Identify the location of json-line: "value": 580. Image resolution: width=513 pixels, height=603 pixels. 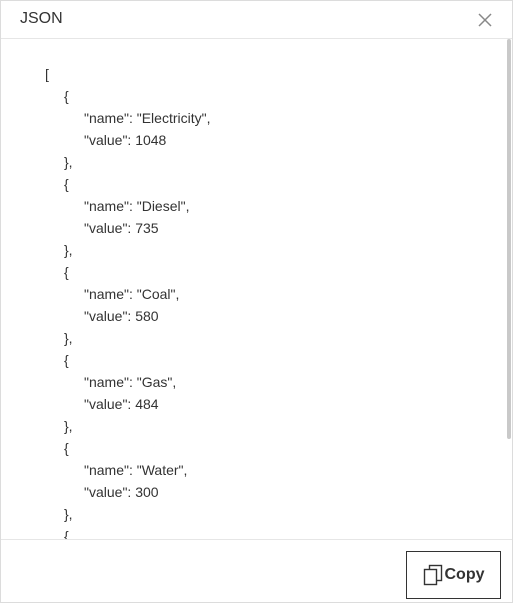
(121, 316).